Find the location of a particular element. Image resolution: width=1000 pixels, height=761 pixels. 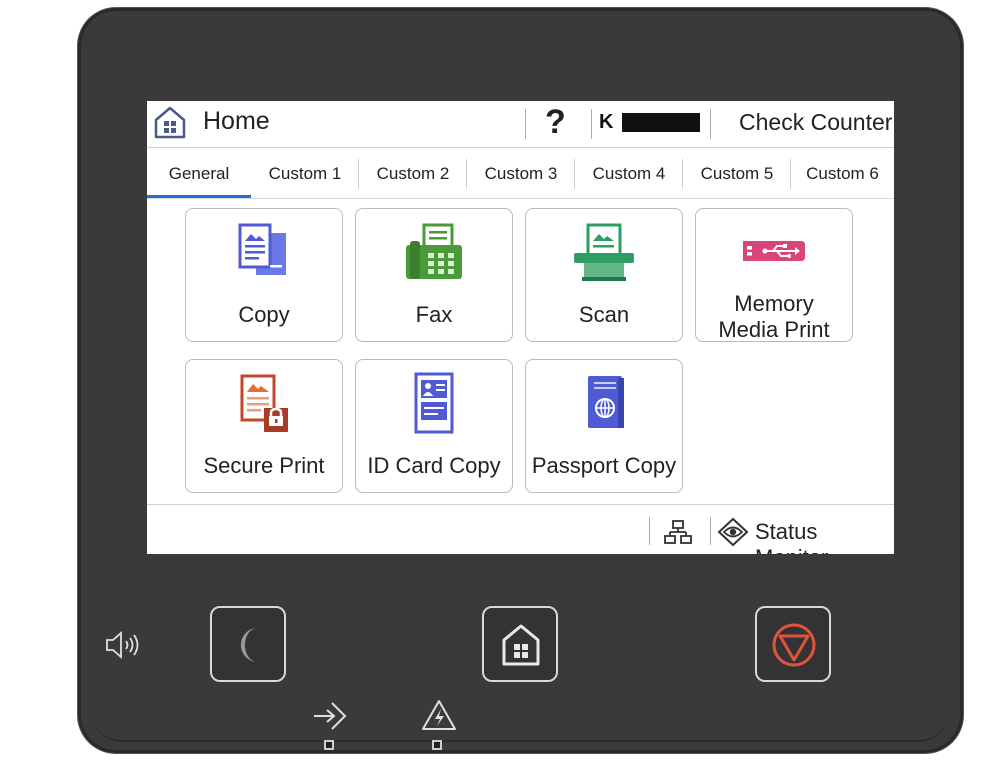

help-button: ? is located at coordinates (555, 122).